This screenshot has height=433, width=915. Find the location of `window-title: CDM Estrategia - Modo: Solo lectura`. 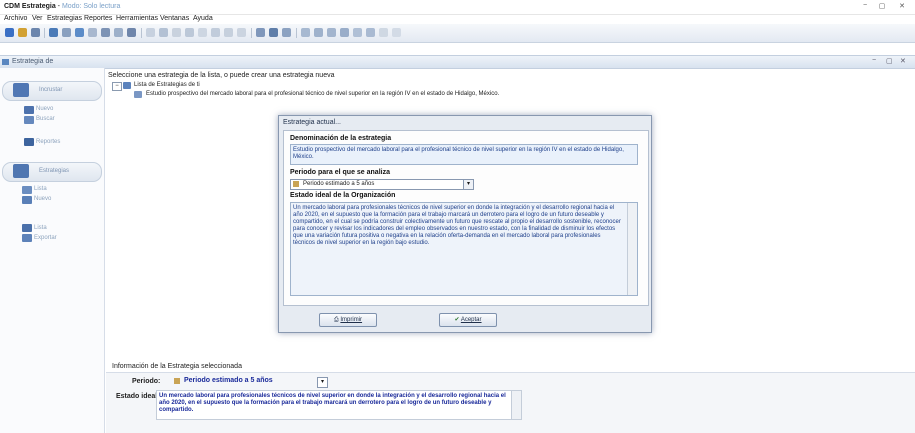

window-title: CDM Estrategia - Modo: Solo lectura is located at coordinates (62, 6).